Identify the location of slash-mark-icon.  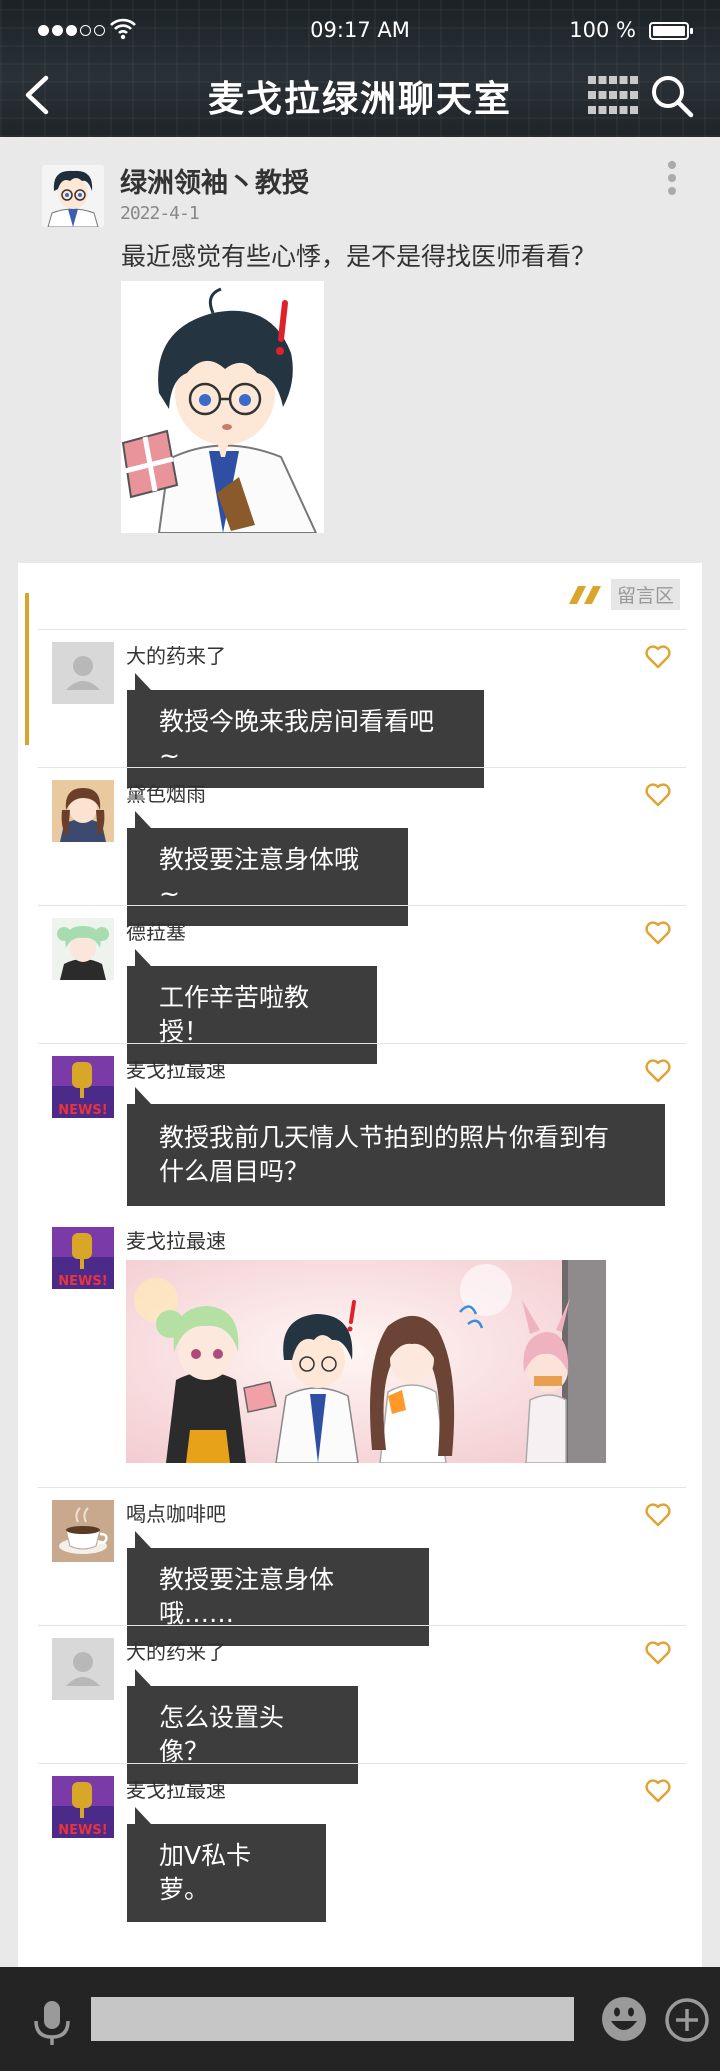
(584, 594).